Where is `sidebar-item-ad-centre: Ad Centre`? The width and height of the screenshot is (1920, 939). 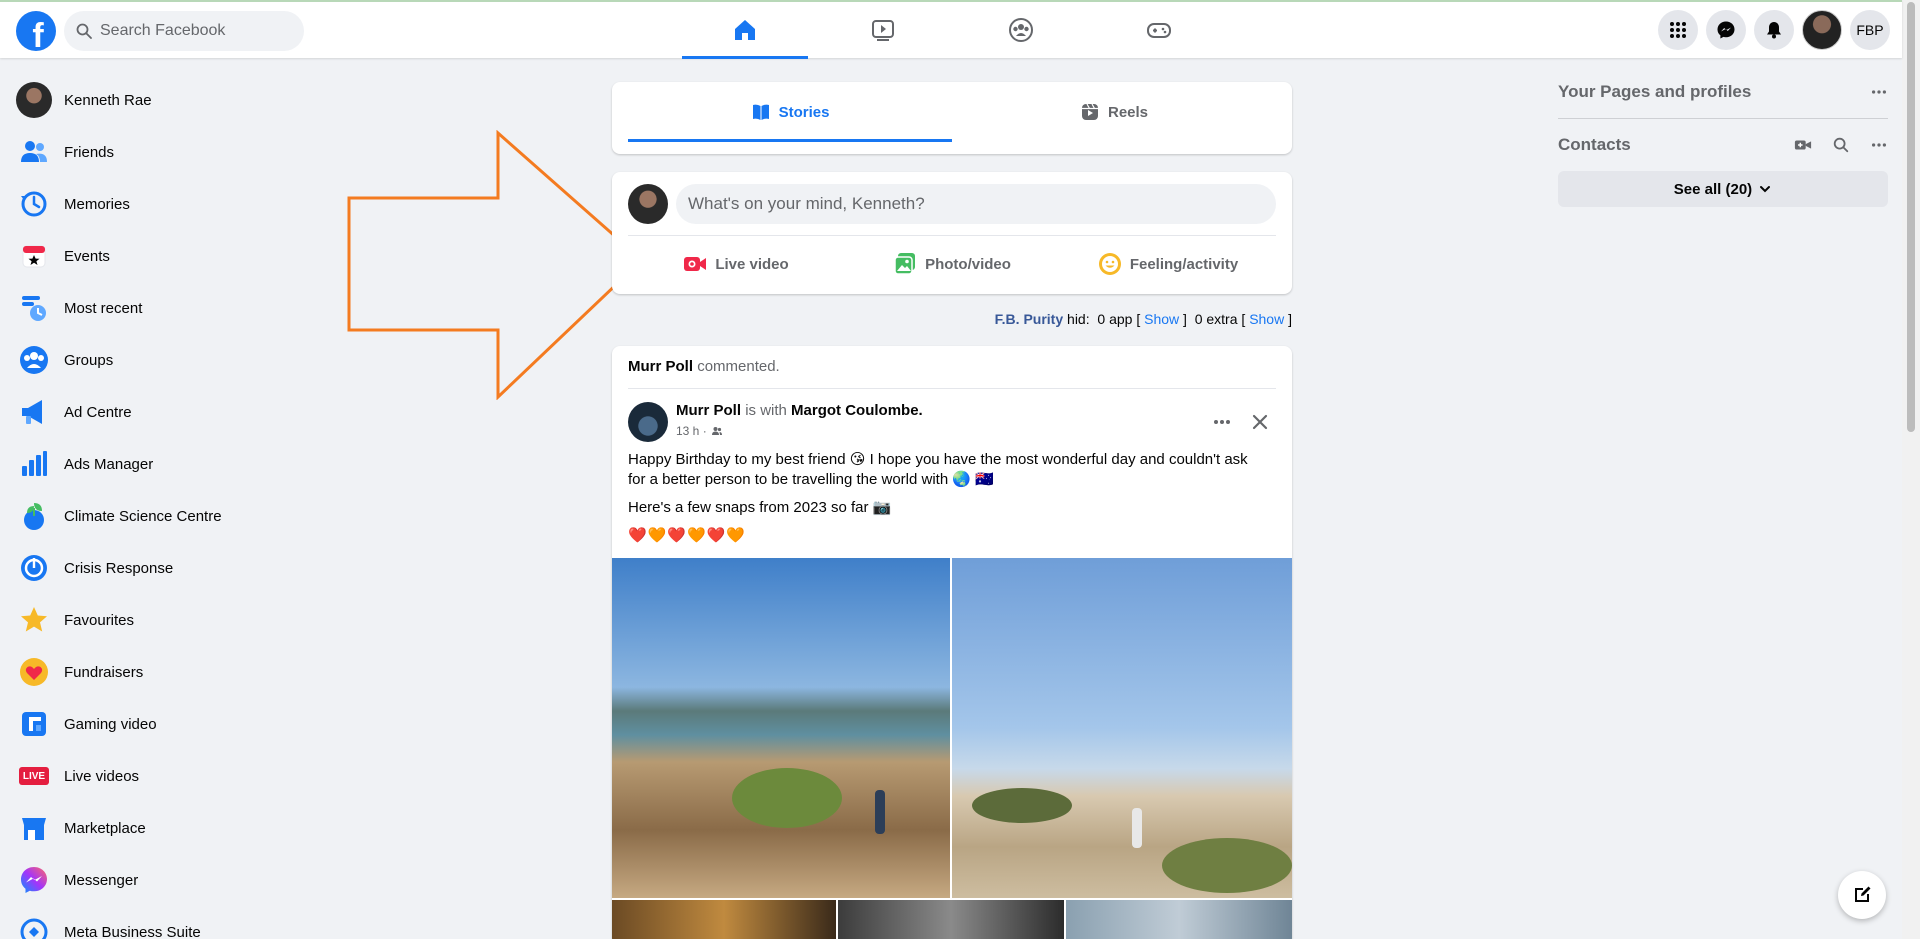 sidebar-item-ad-centre: Ad Centre is located at coordinates (173, 412).